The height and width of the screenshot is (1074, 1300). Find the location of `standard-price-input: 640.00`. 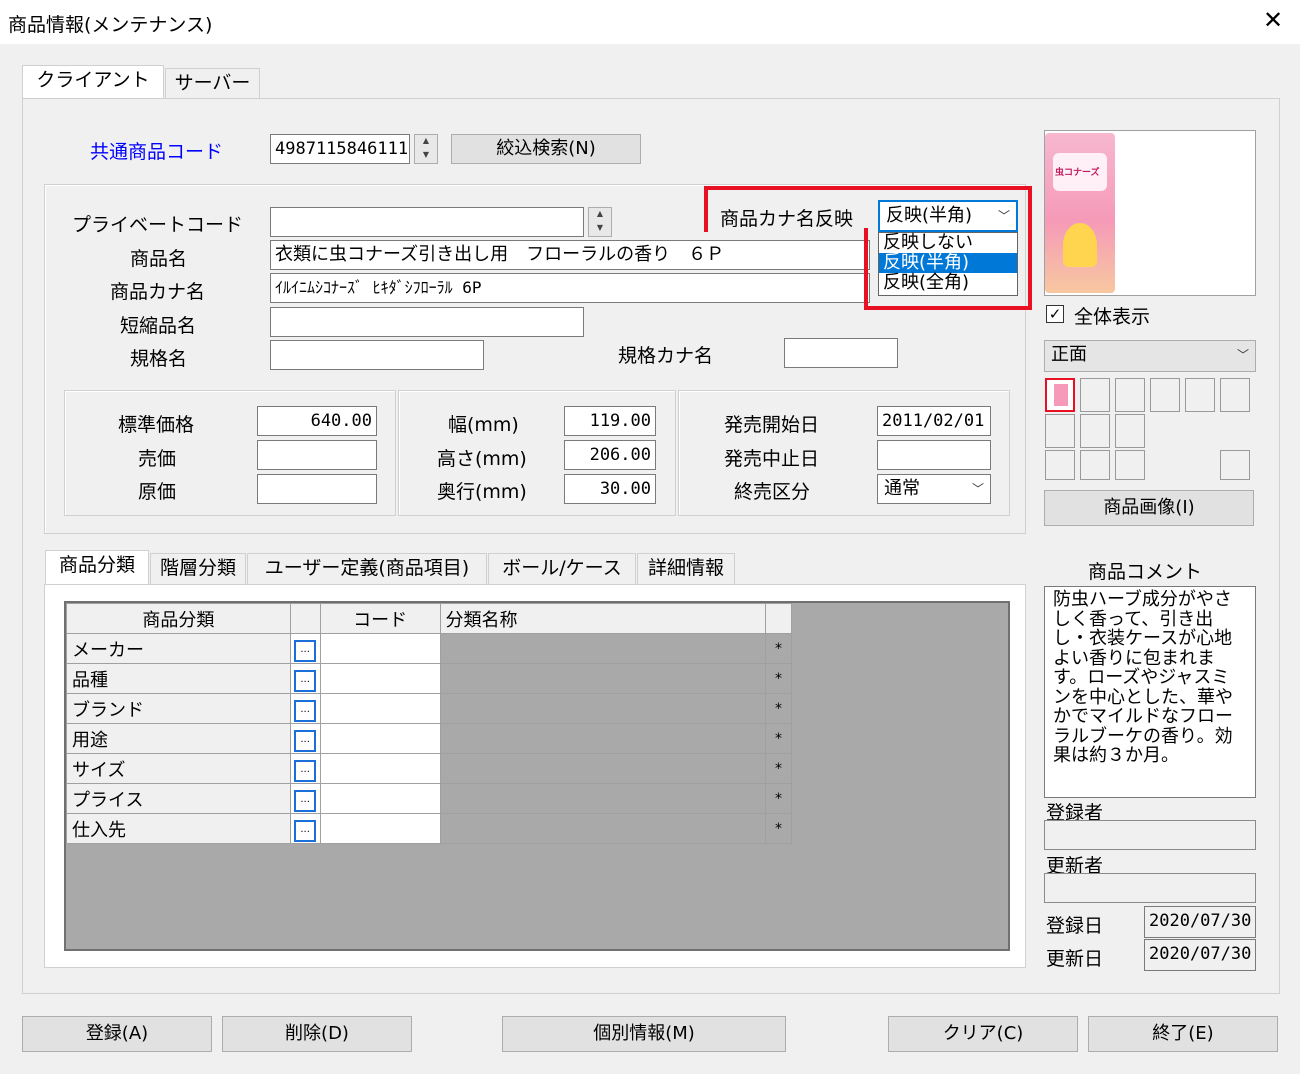

standard-price-input: 640.00 is located at coordinates (317, 421).